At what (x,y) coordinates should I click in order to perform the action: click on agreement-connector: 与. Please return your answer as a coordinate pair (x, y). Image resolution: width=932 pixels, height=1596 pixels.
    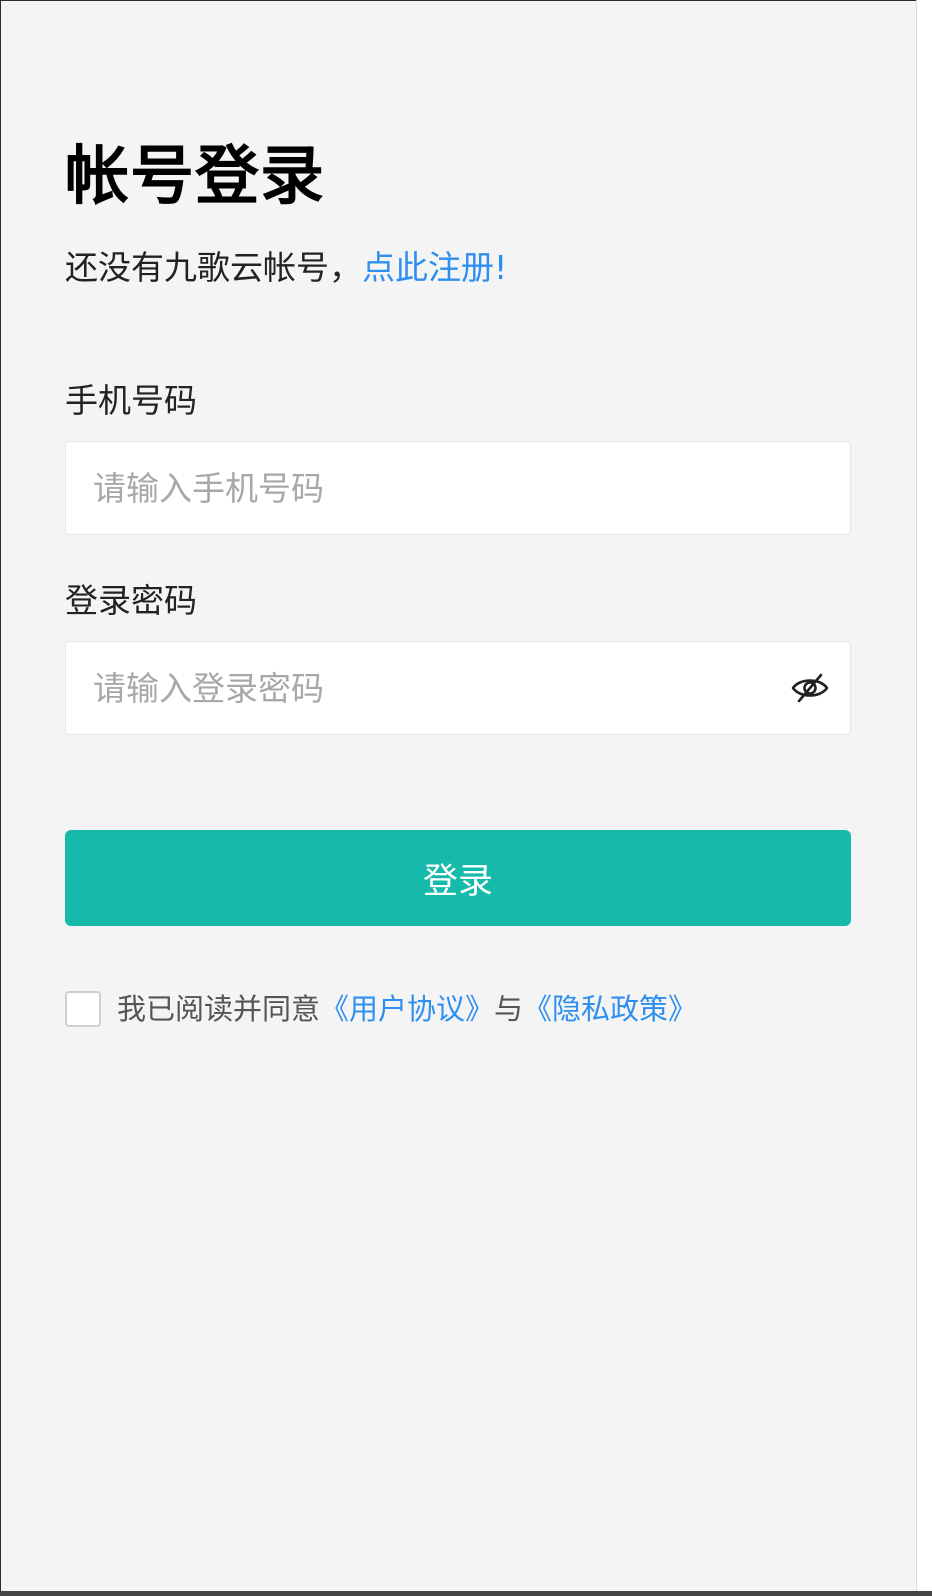
    Looking at the image, I should click on (509, 1009).